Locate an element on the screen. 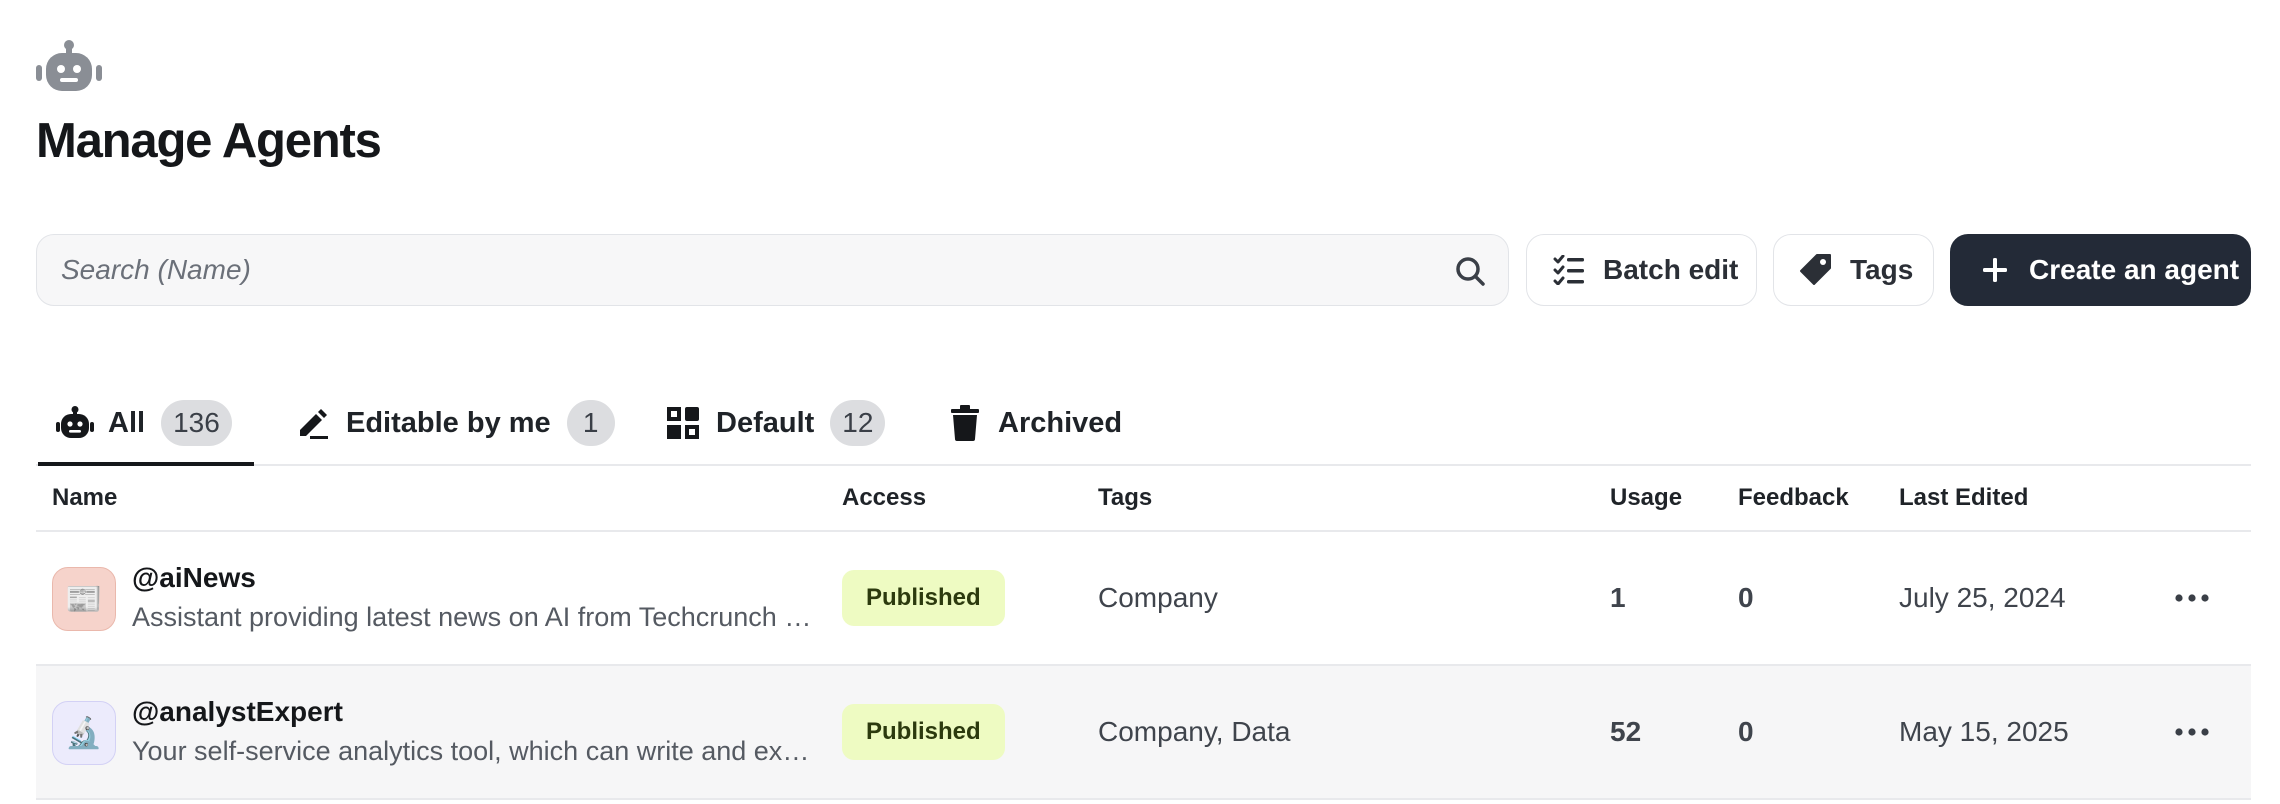  tab-archived-label: Archived is located at coordinates (1060, 422).